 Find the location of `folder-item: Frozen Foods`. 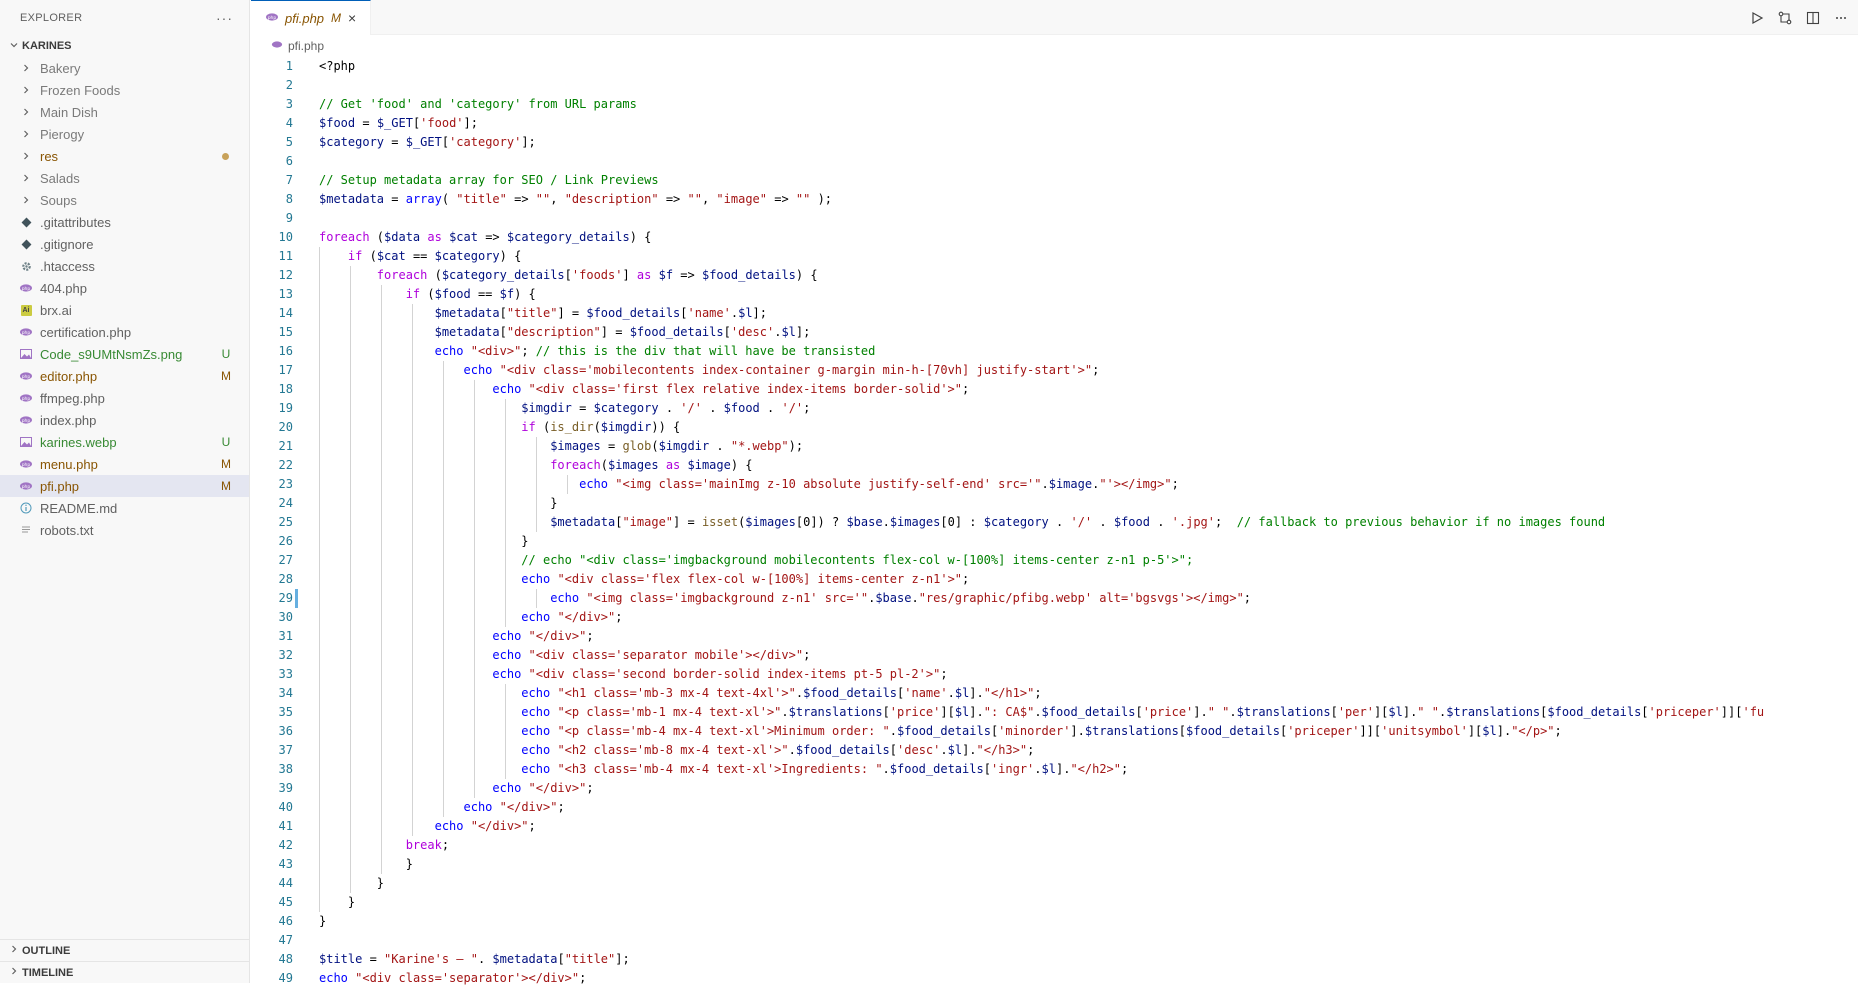

folder-item: Frozen Foods is located at coordinates (124, 90).